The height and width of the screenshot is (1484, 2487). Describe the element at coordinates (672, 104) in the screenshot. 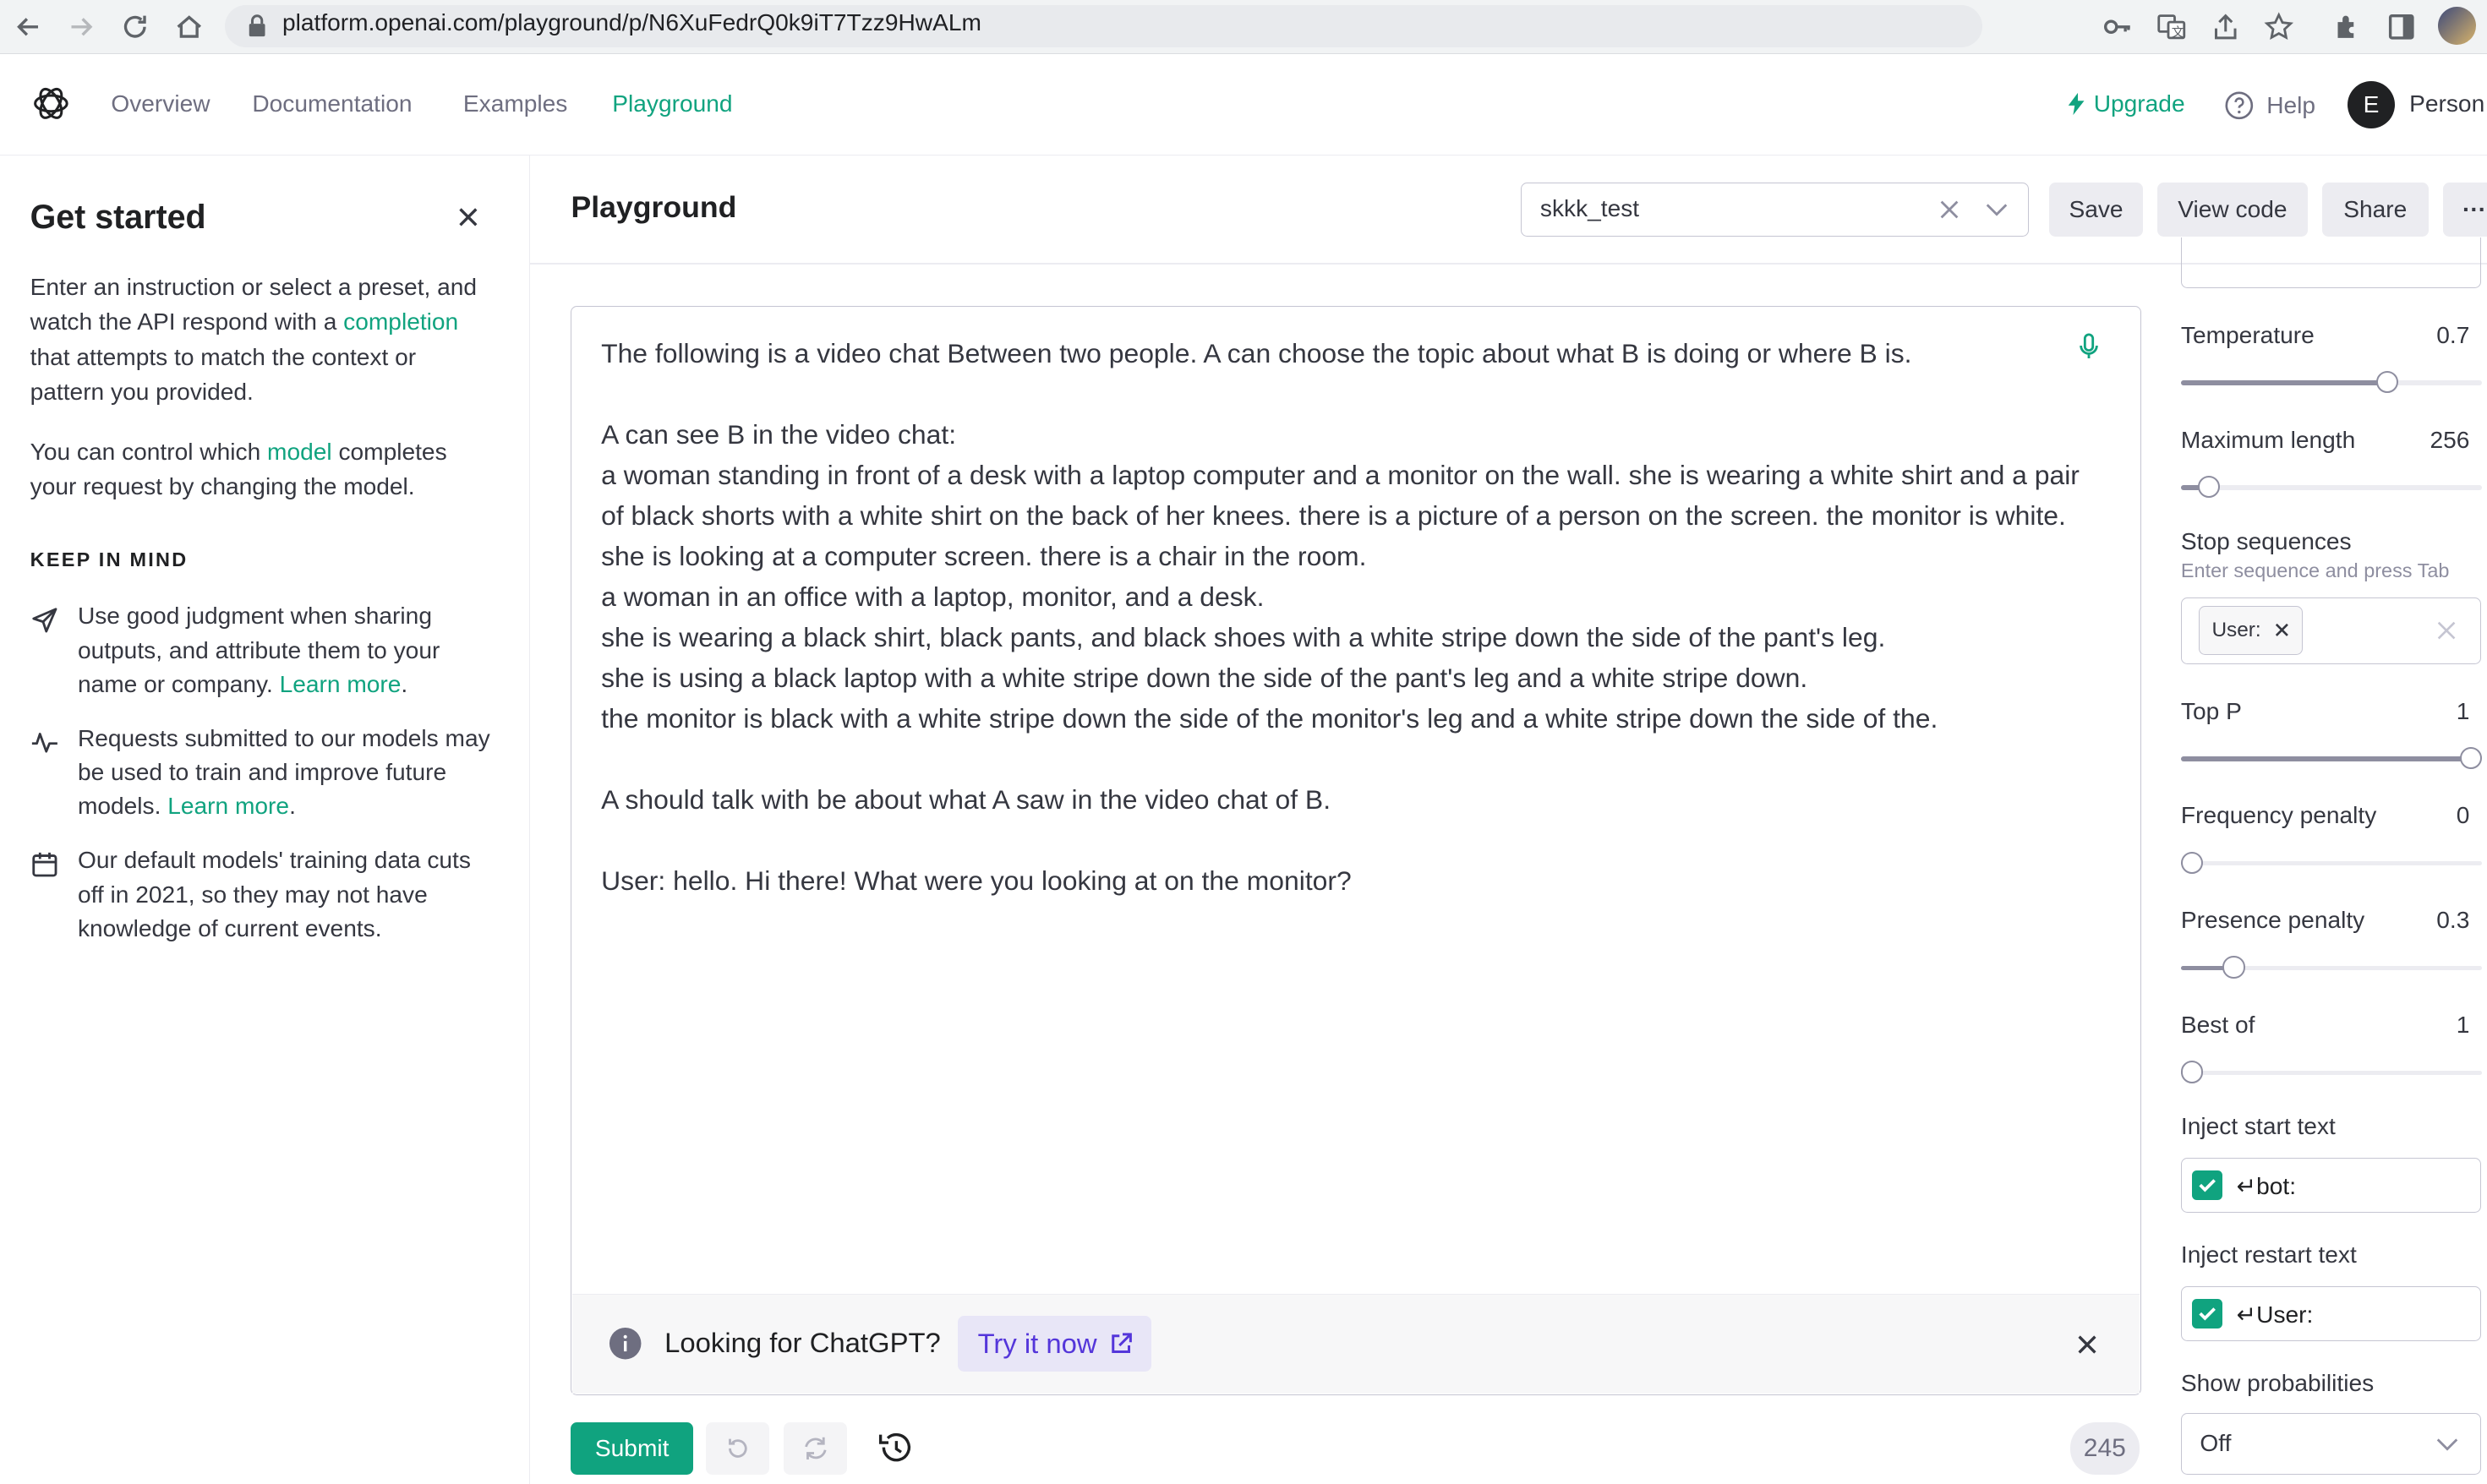

I see `nav-playground: Playground` at that location.